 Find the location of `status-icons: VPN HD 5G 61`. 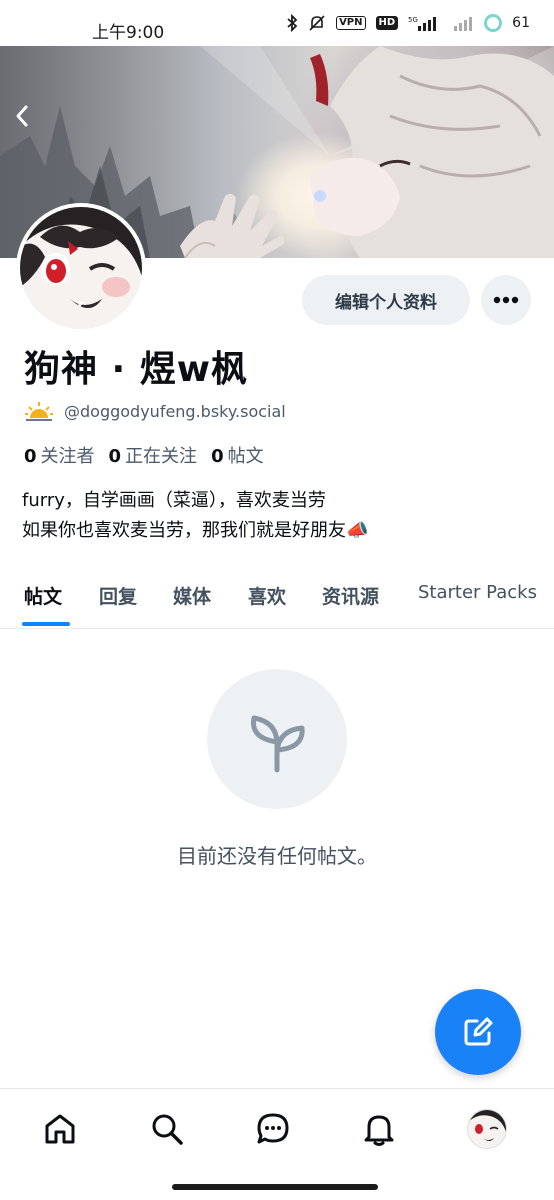

status-icons: VPN HD 5G 61 is located at coordinates (408, 23).